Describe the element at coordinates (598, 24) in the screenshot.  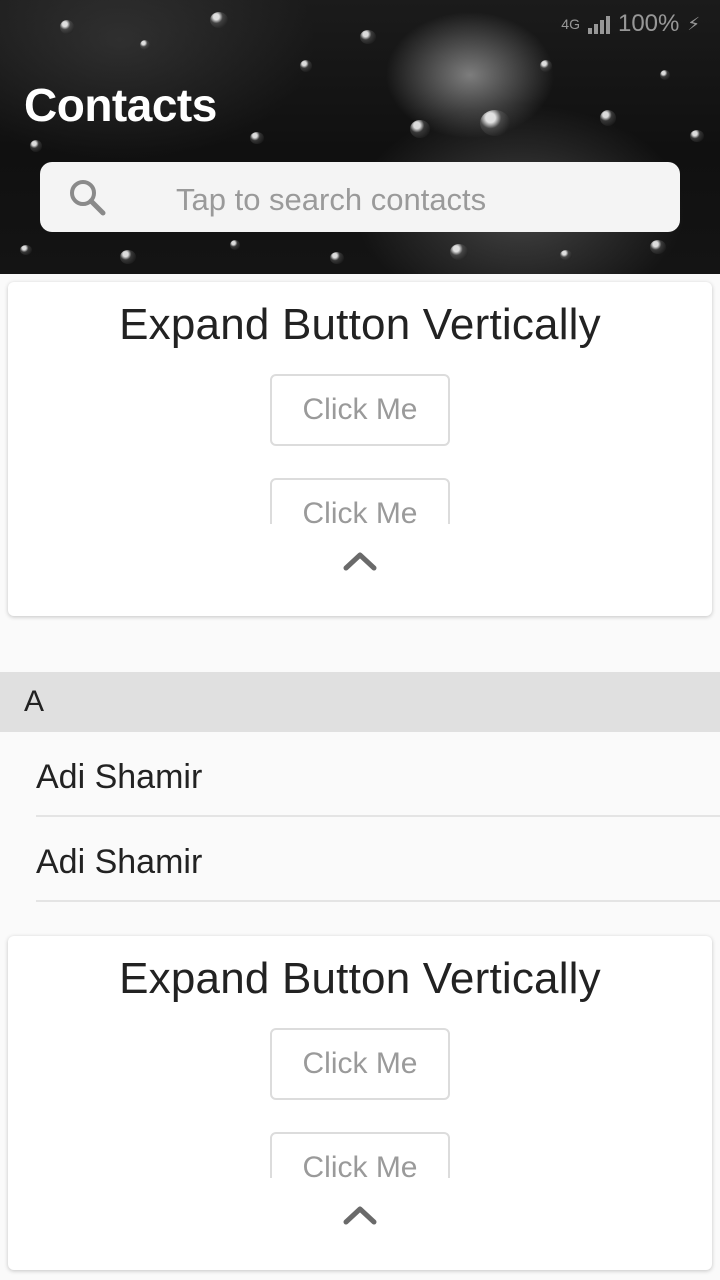
I see `signal-icon` at that location.